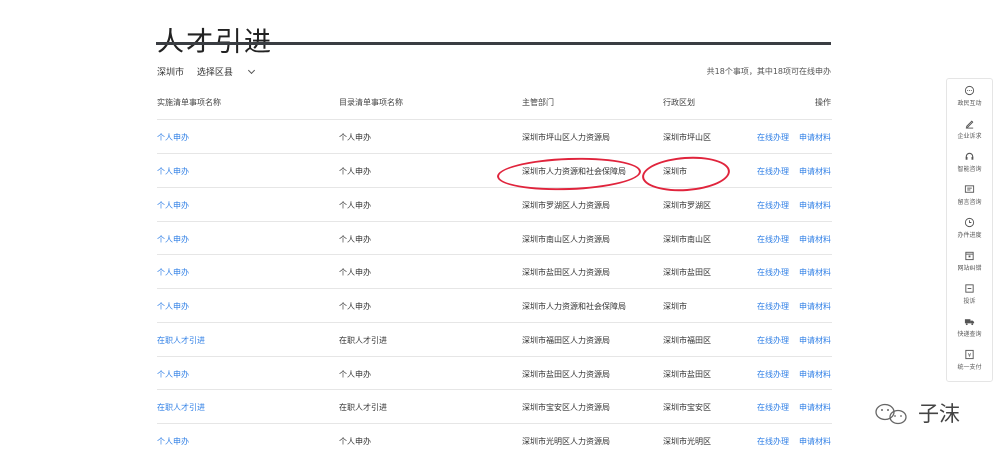  I want to click on chevron-down-icon, so click(251, 70).